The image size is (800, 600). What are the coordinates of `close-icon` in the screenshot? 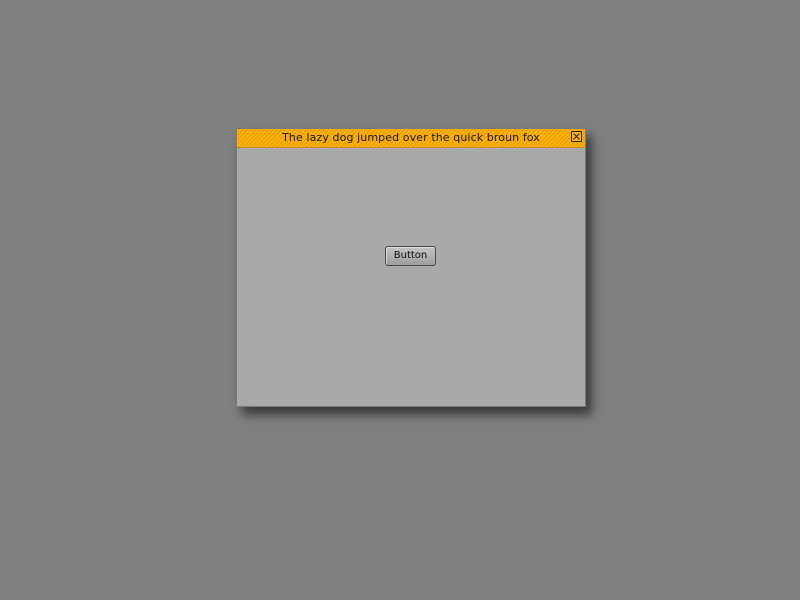 It's located at (576, 136).